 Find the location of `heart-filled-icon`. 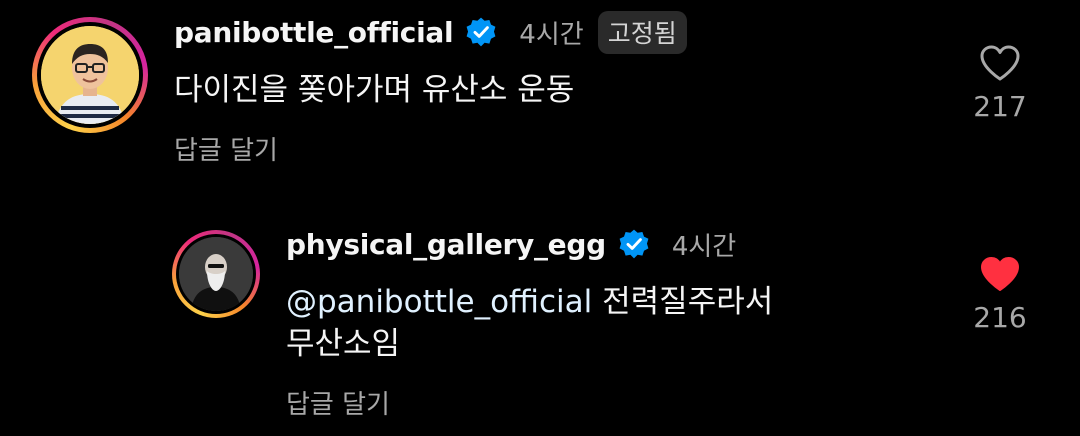

heart-filled-icon is located at coordinates (1000, 274).